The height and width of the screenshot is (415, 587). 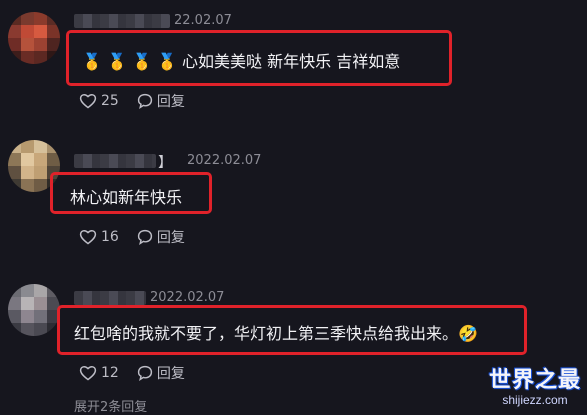 I want to click on comment-date: 22.02.07, so click(x=203, y=20).